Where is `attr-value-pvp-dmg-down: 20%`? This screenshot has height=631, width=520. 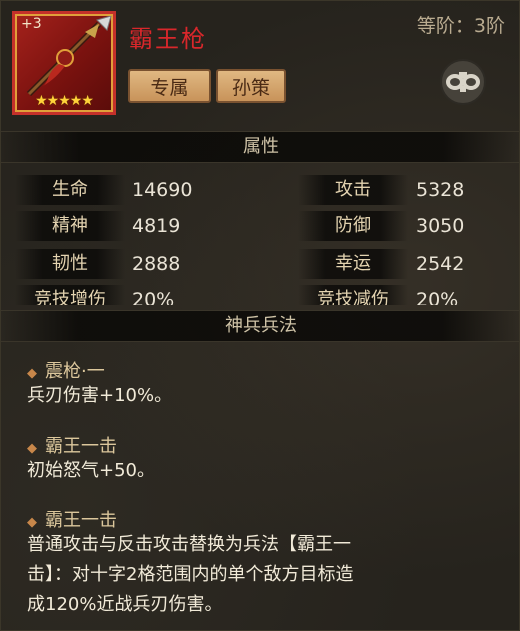
attr-value-pvp-dmg-down: 20% is located at coordinates (437, 297).